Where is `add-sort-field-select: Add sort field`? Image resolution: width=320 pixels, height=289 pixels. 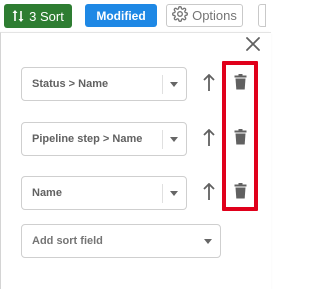
add-sort-field-select: Add sort field is located at coordinates (121, 241).